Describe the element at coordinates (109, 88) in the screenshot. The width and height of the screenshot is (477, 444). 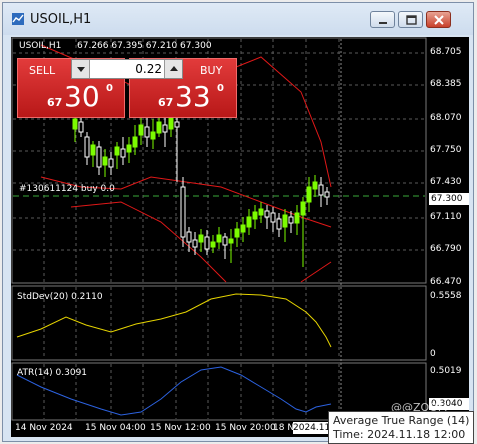
I see `sell-price-fraction: 0` at that location.